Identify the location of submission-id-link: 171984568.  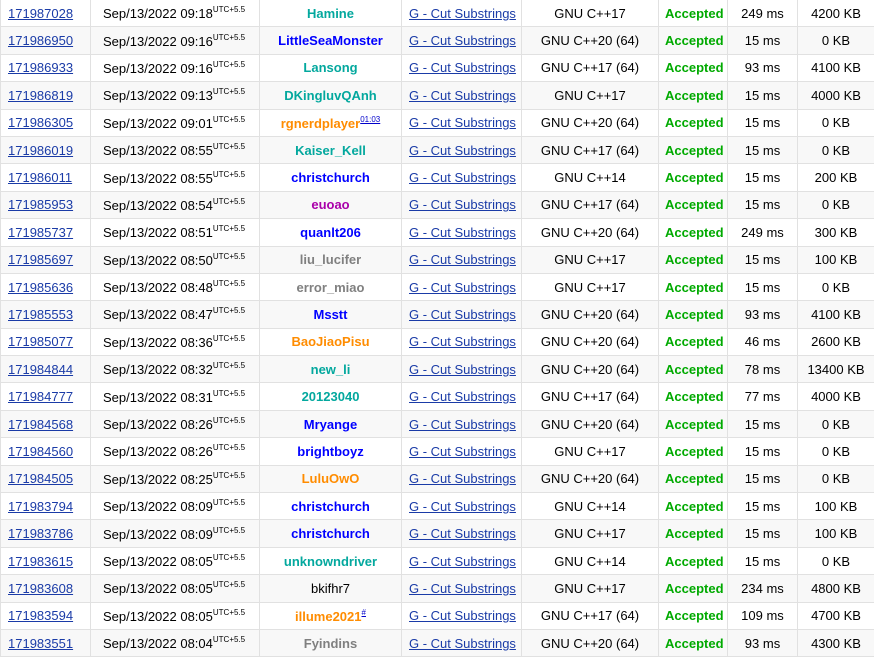
(40, 424).